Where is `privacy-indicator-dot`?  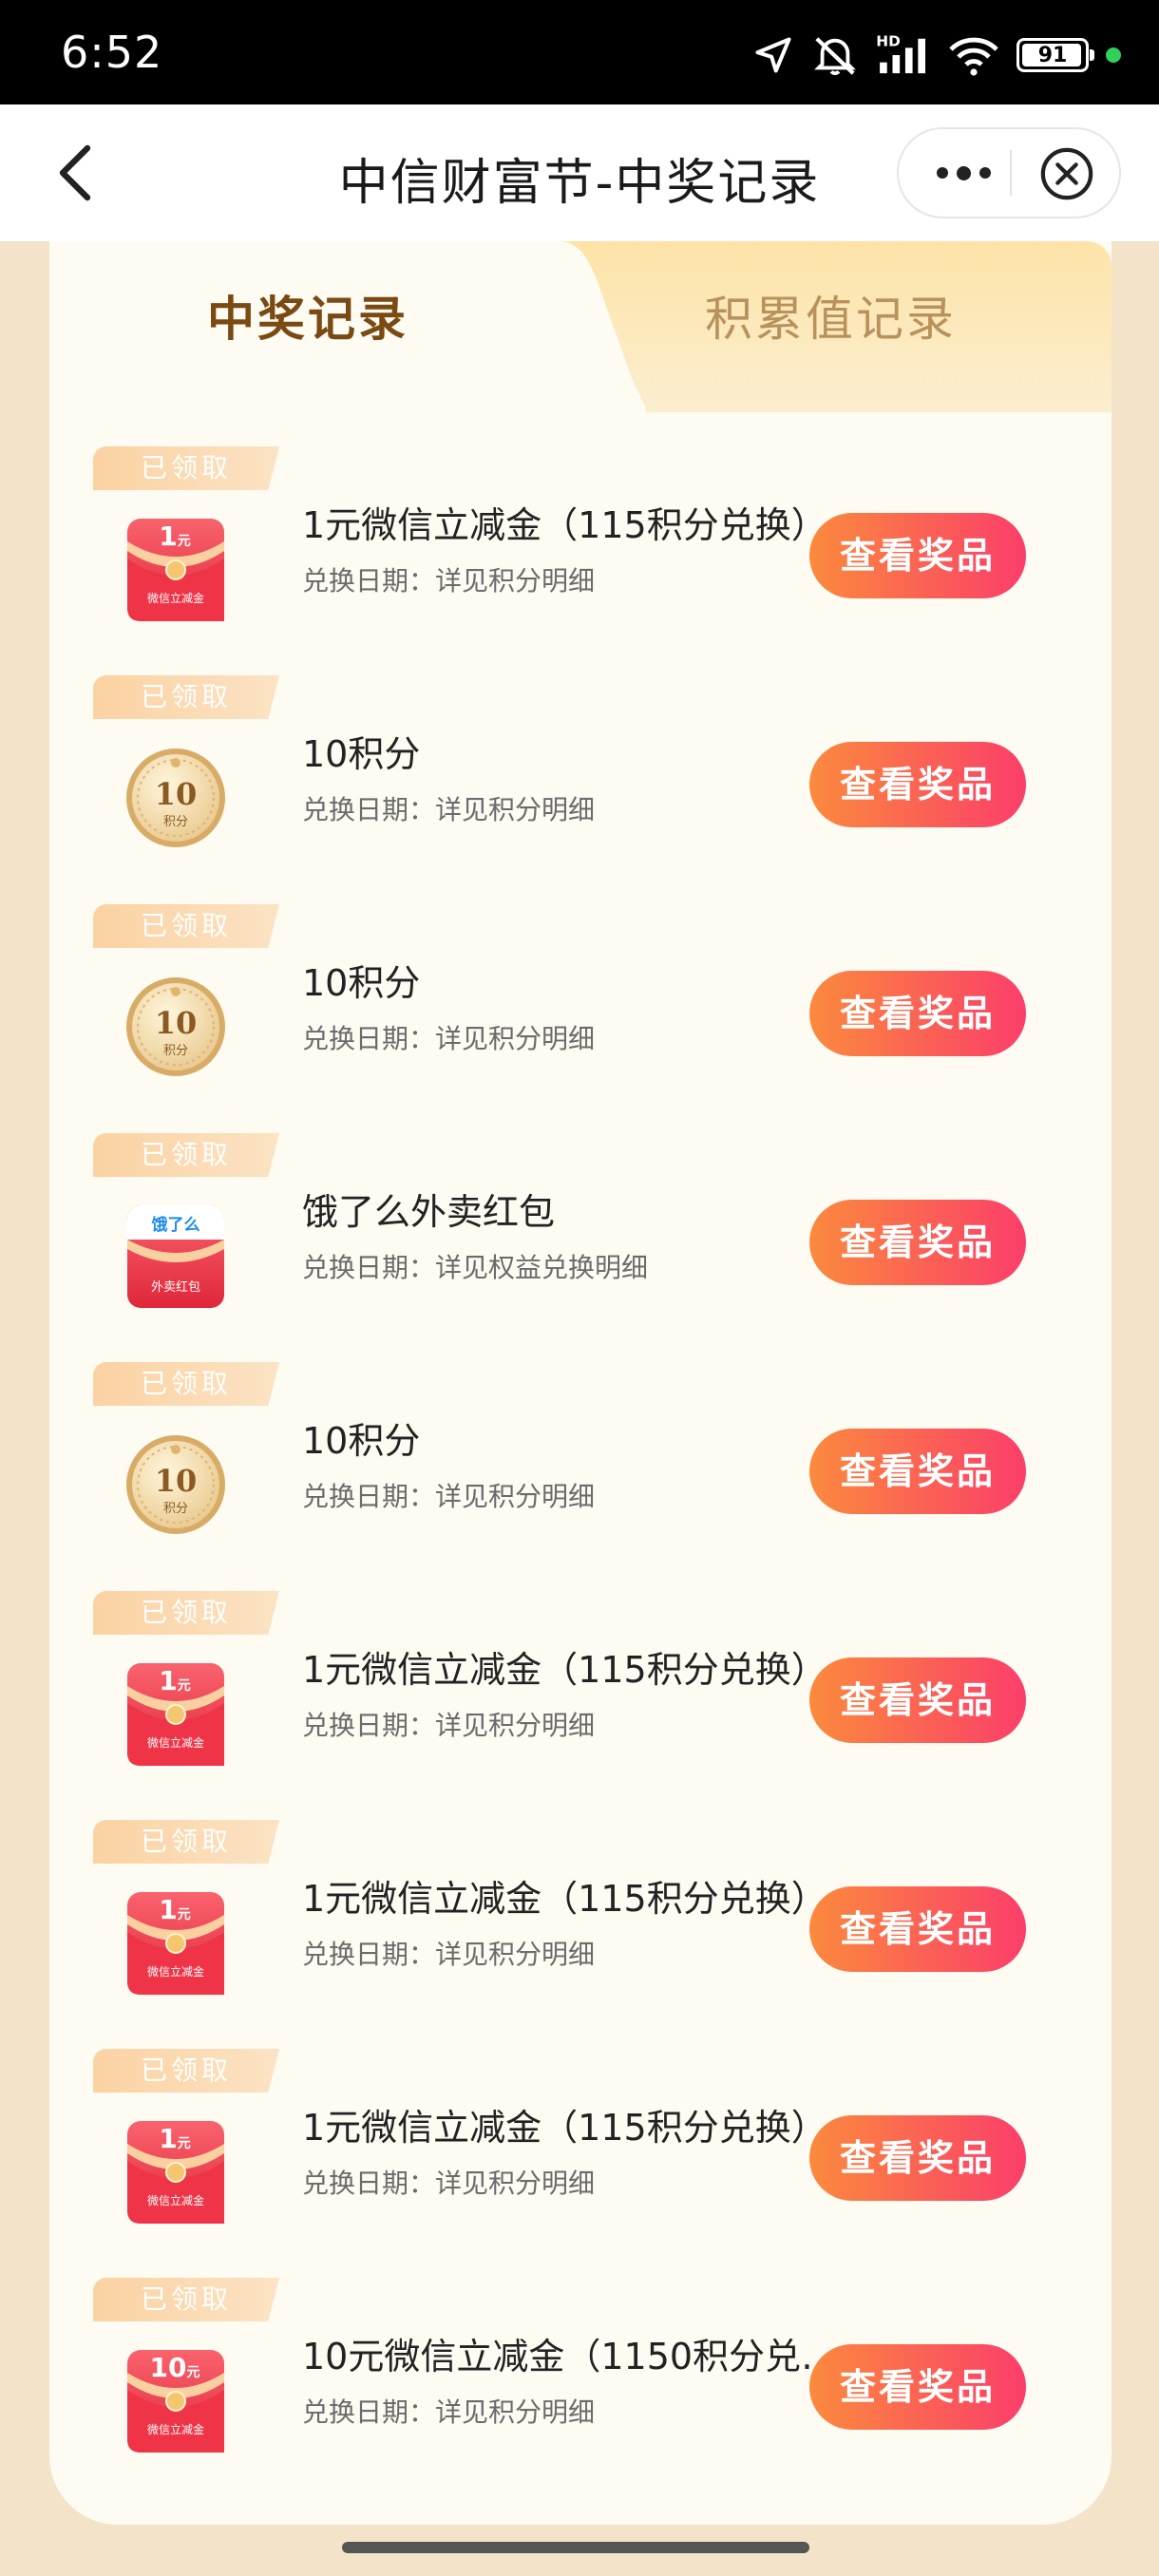 privacy-indicator-dot is located at coordinates (1113, 55).